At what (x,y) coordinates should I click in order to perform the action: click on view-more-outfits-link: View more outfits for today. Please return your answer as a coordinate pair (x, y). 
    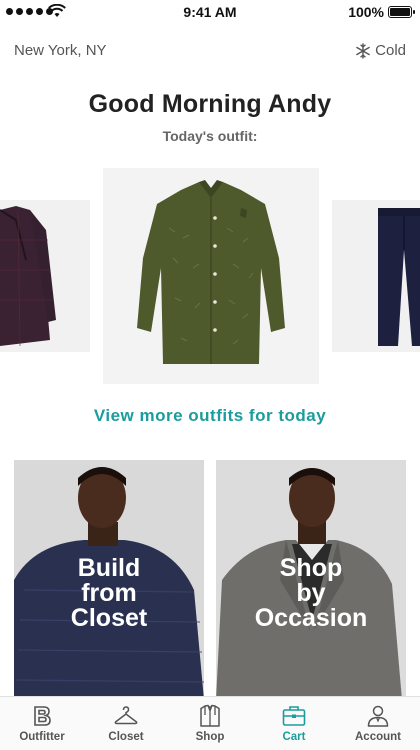
    Looking at the image, I should click on (210, 416).